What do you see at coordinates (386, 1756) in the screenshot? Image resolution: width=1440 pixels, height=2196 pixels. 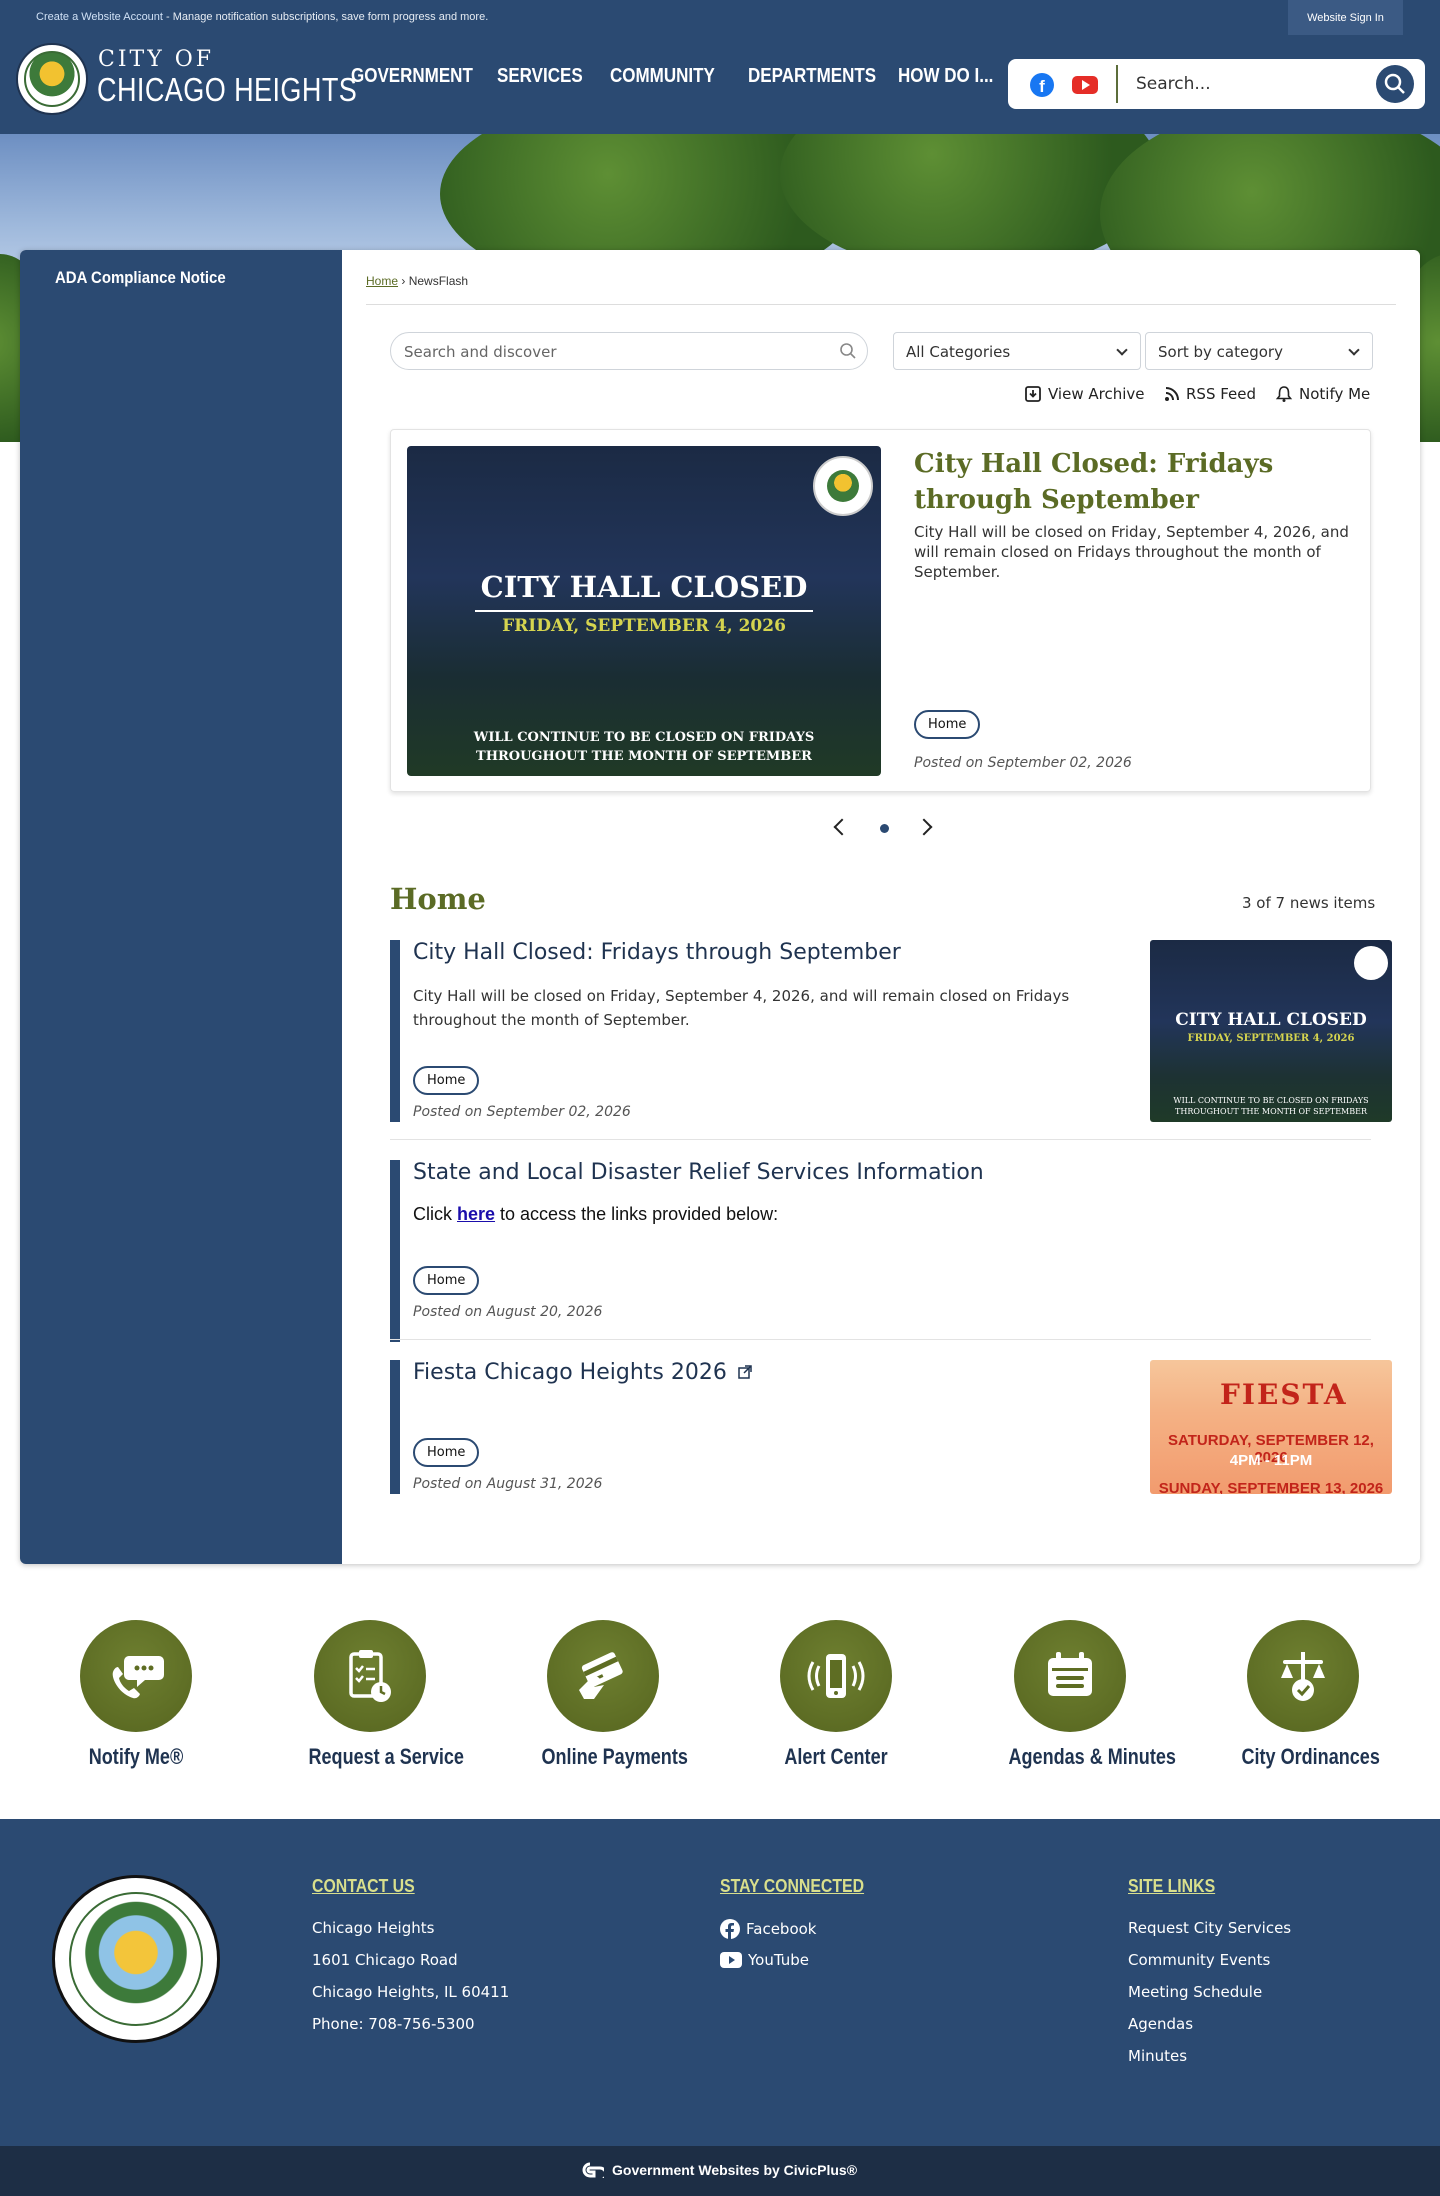 I see `quick-link-label: Request a Service` at bounding box center [386, 1756].